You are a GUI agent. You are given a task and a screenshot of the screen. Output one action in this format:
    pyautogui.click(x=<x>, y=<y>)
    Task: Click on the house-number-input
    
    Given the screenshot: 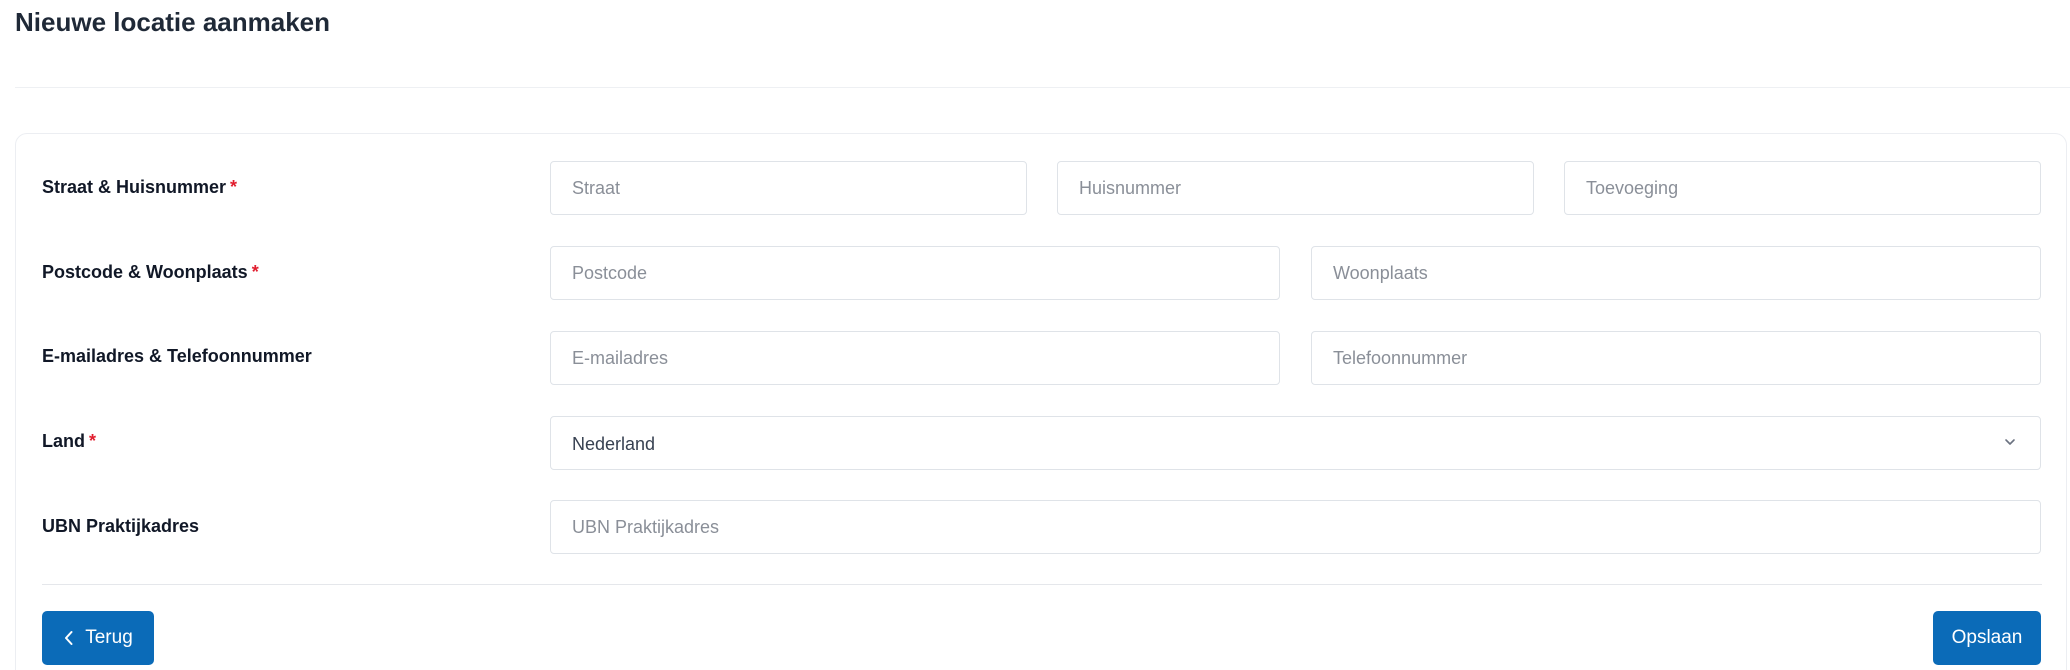 What is the action you would take?
    pyautogui.click(x=1295, y=188)
    